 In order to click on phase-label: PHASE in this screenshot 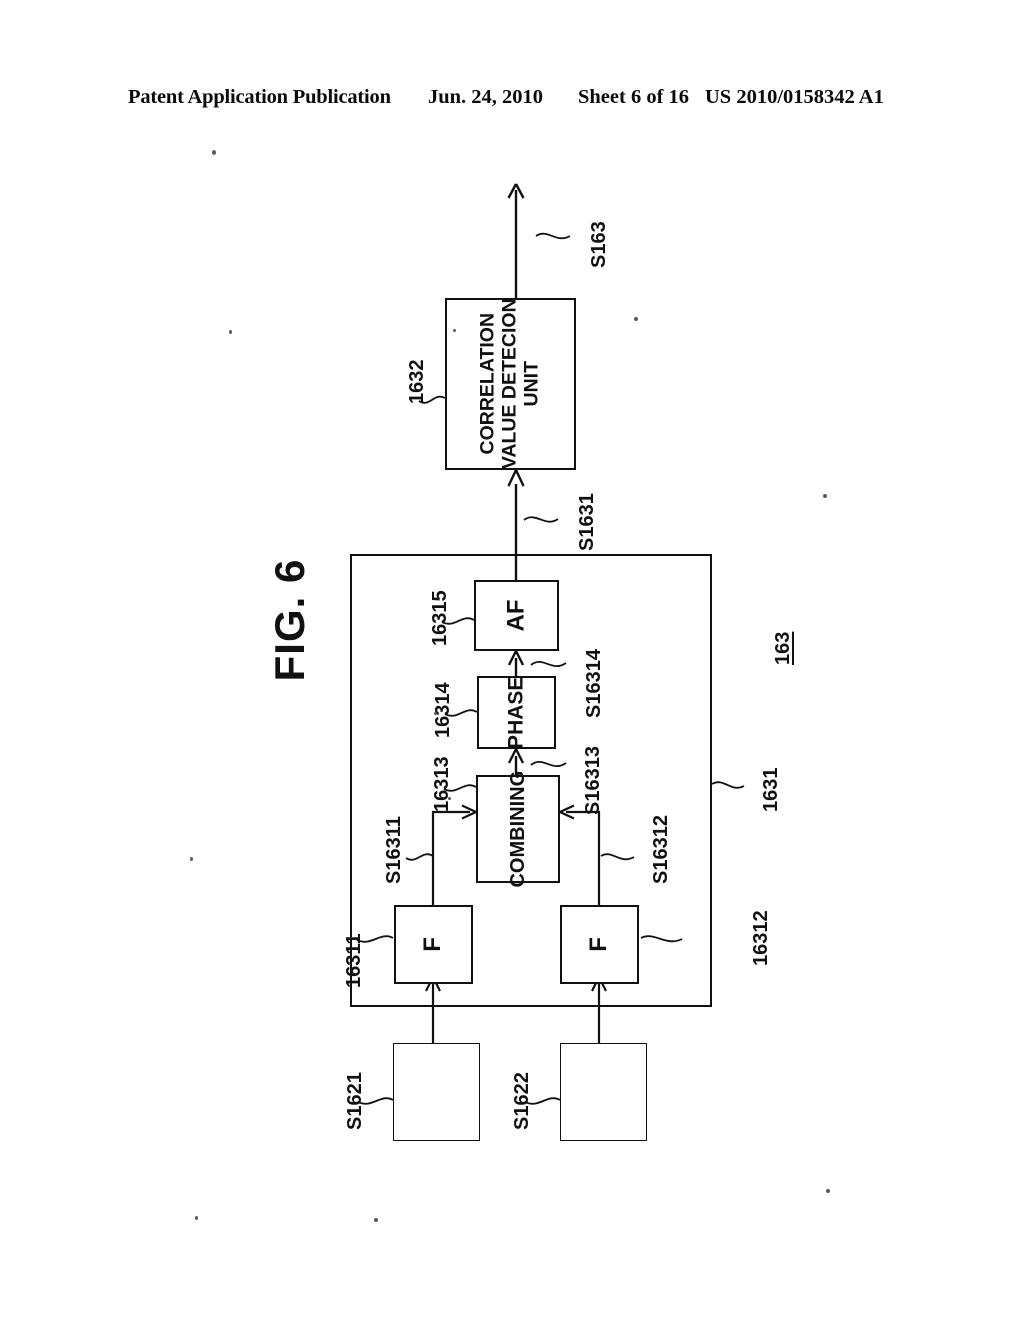, I will do `click(516, 712)`.